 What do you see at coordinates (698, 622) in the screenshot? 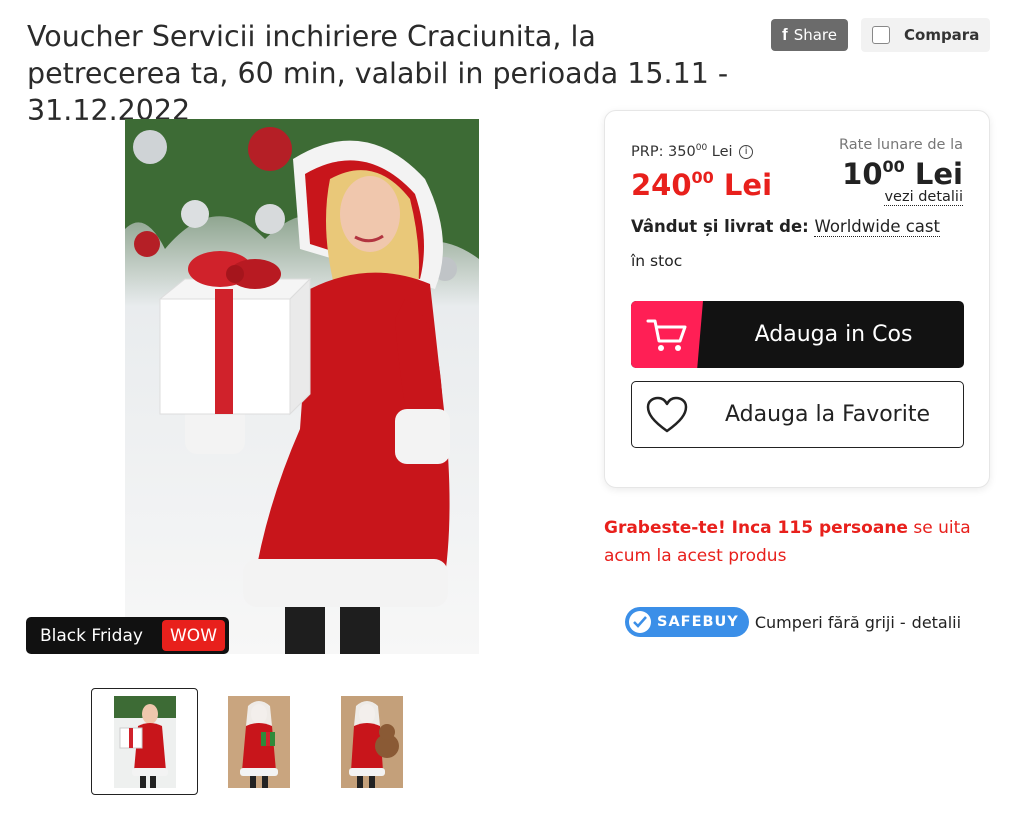
I see `safebuy-label: SAFEBUY` at bounding box center [698, 622].